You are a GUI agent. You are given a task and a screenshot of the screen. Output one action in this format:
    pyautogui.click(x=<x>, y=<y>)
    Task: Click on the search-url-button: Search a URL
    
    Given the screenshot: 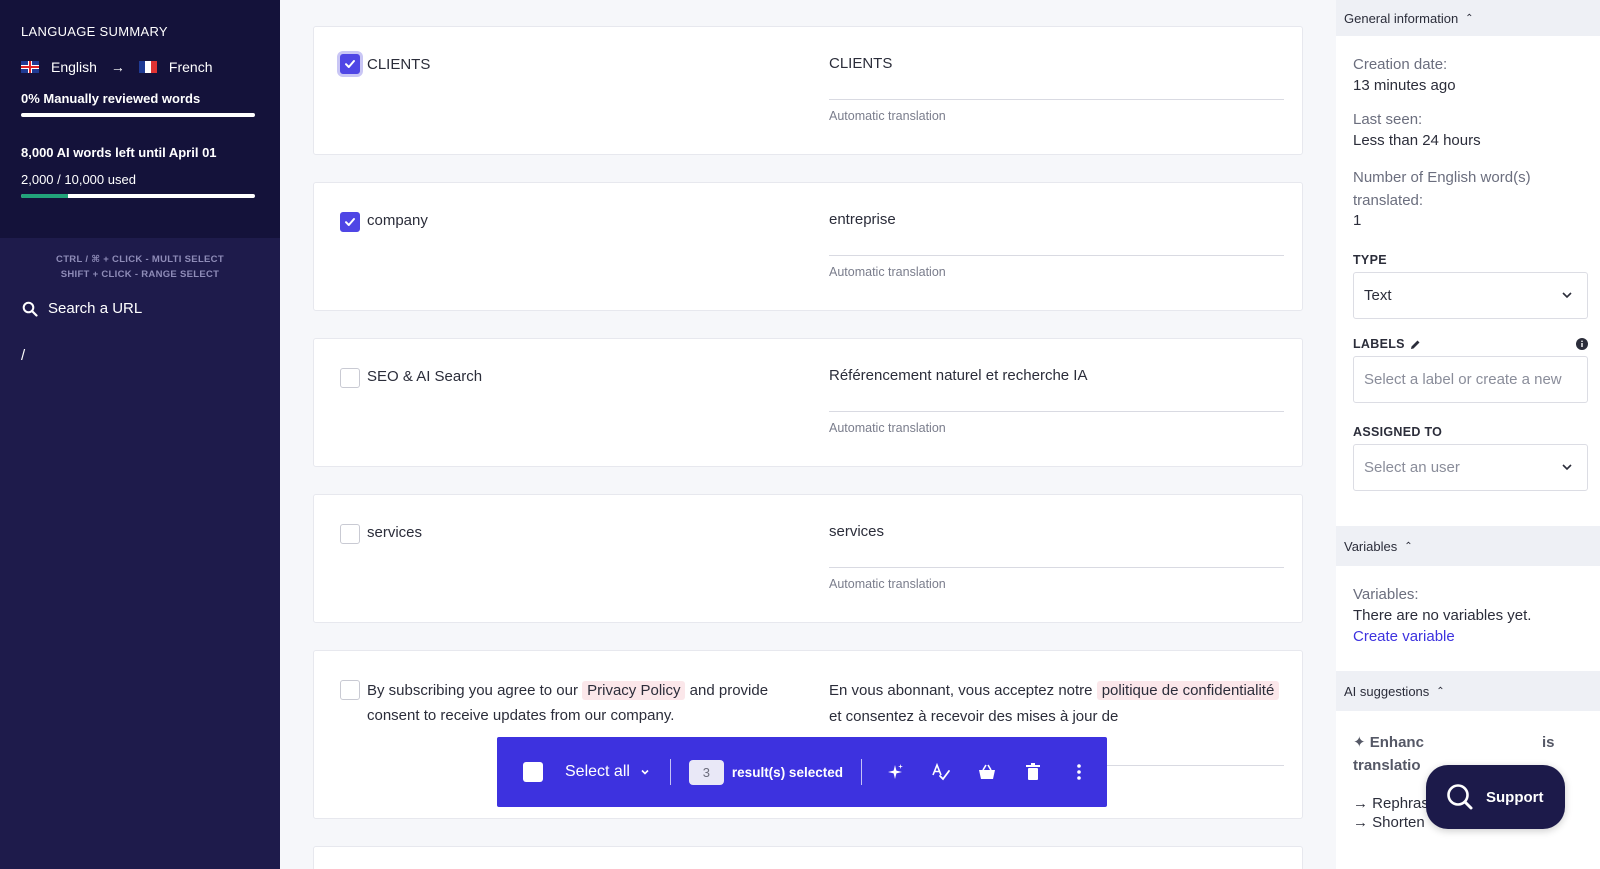 What is the action you would take?
    pyautogui.click(x=151, y=308)
    